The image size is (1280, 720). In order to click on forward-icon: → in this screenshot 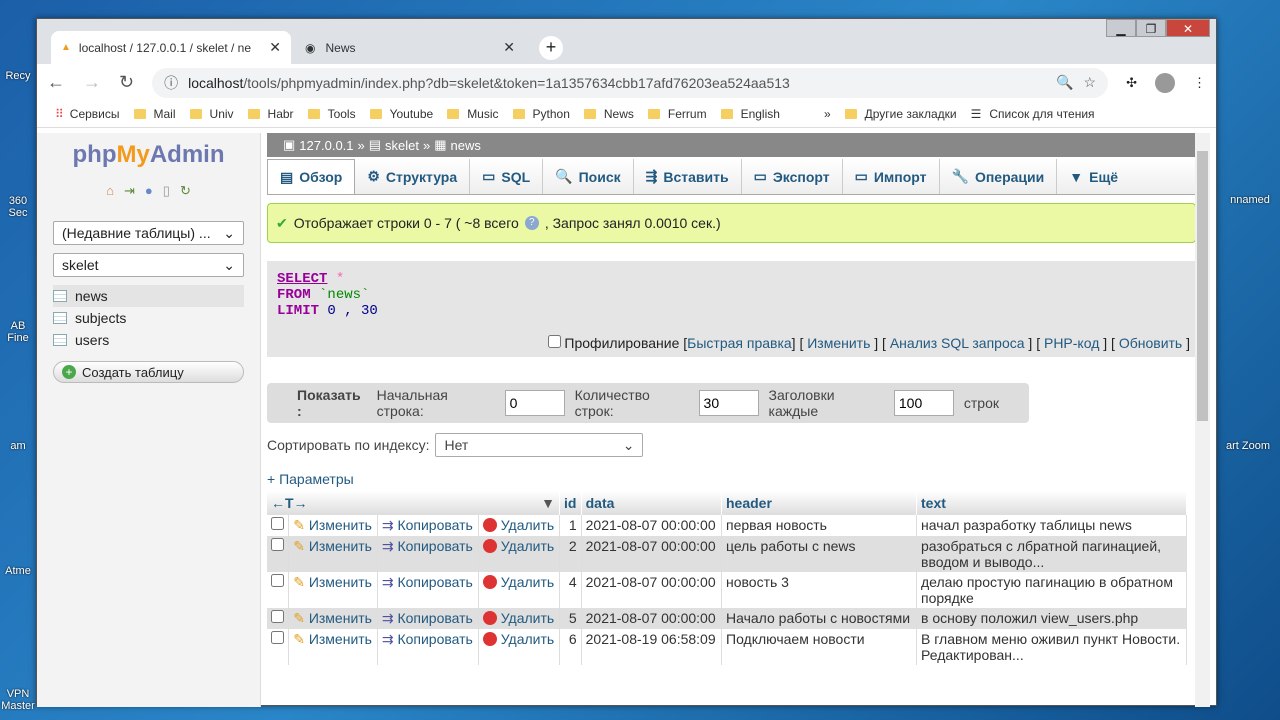, I will do `click(92, 82)`.